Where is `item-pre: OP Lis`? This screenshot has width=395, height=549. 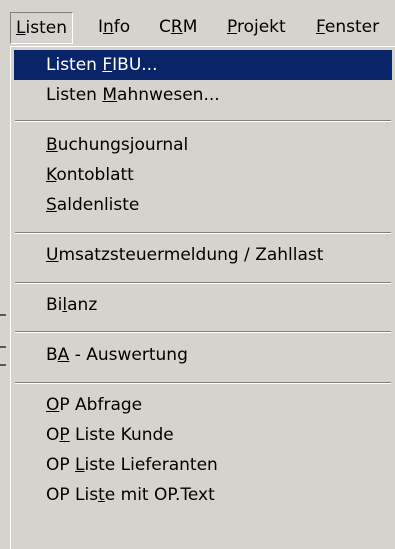
item-pre: OP Lis is located at coordinates (72, 495).